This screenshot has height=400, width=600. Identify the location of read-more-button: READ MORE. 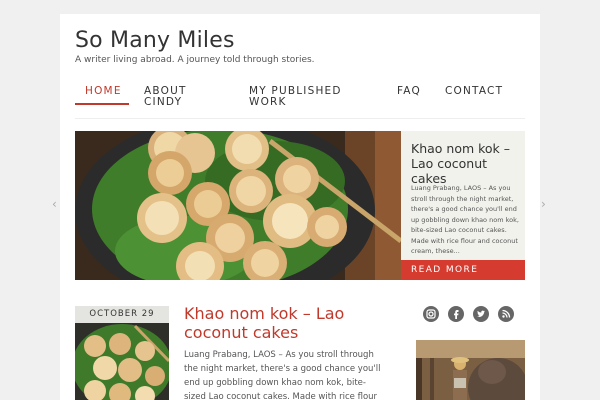
(463, 270).